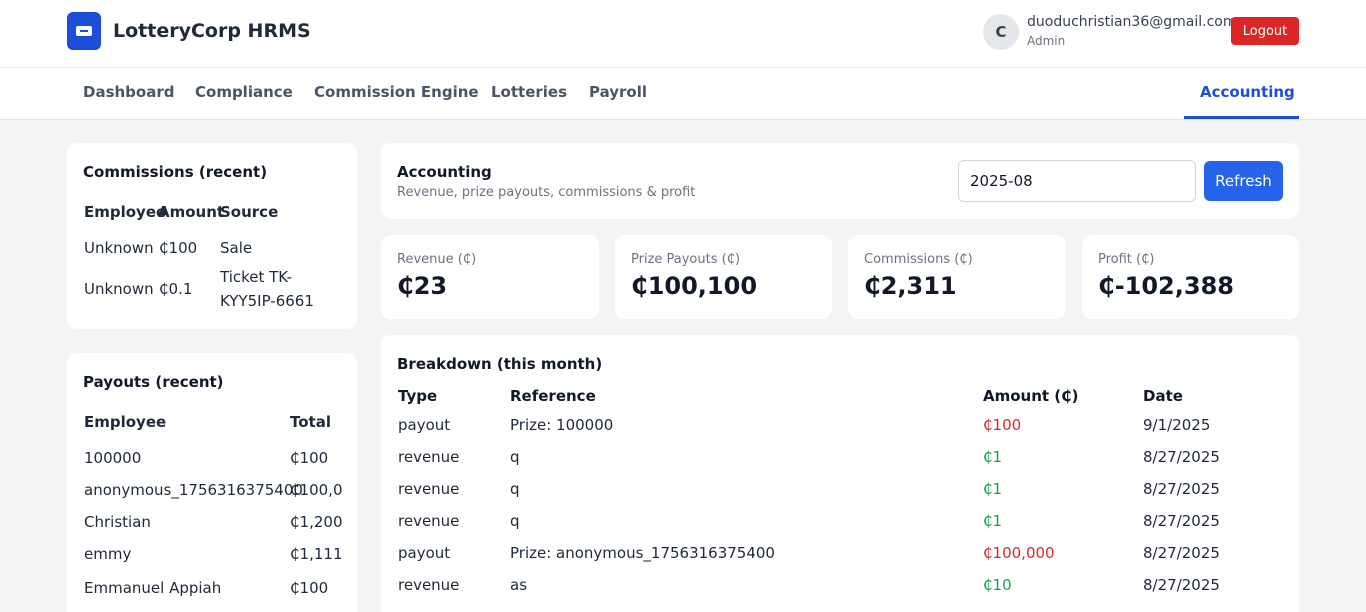 The height and width of the screenshot is (612, 1366). What do you see at coordinates (918, 259) in the screenshot?
I see `stat-label: Commissions (₵)` at bounding box center [918, 259].